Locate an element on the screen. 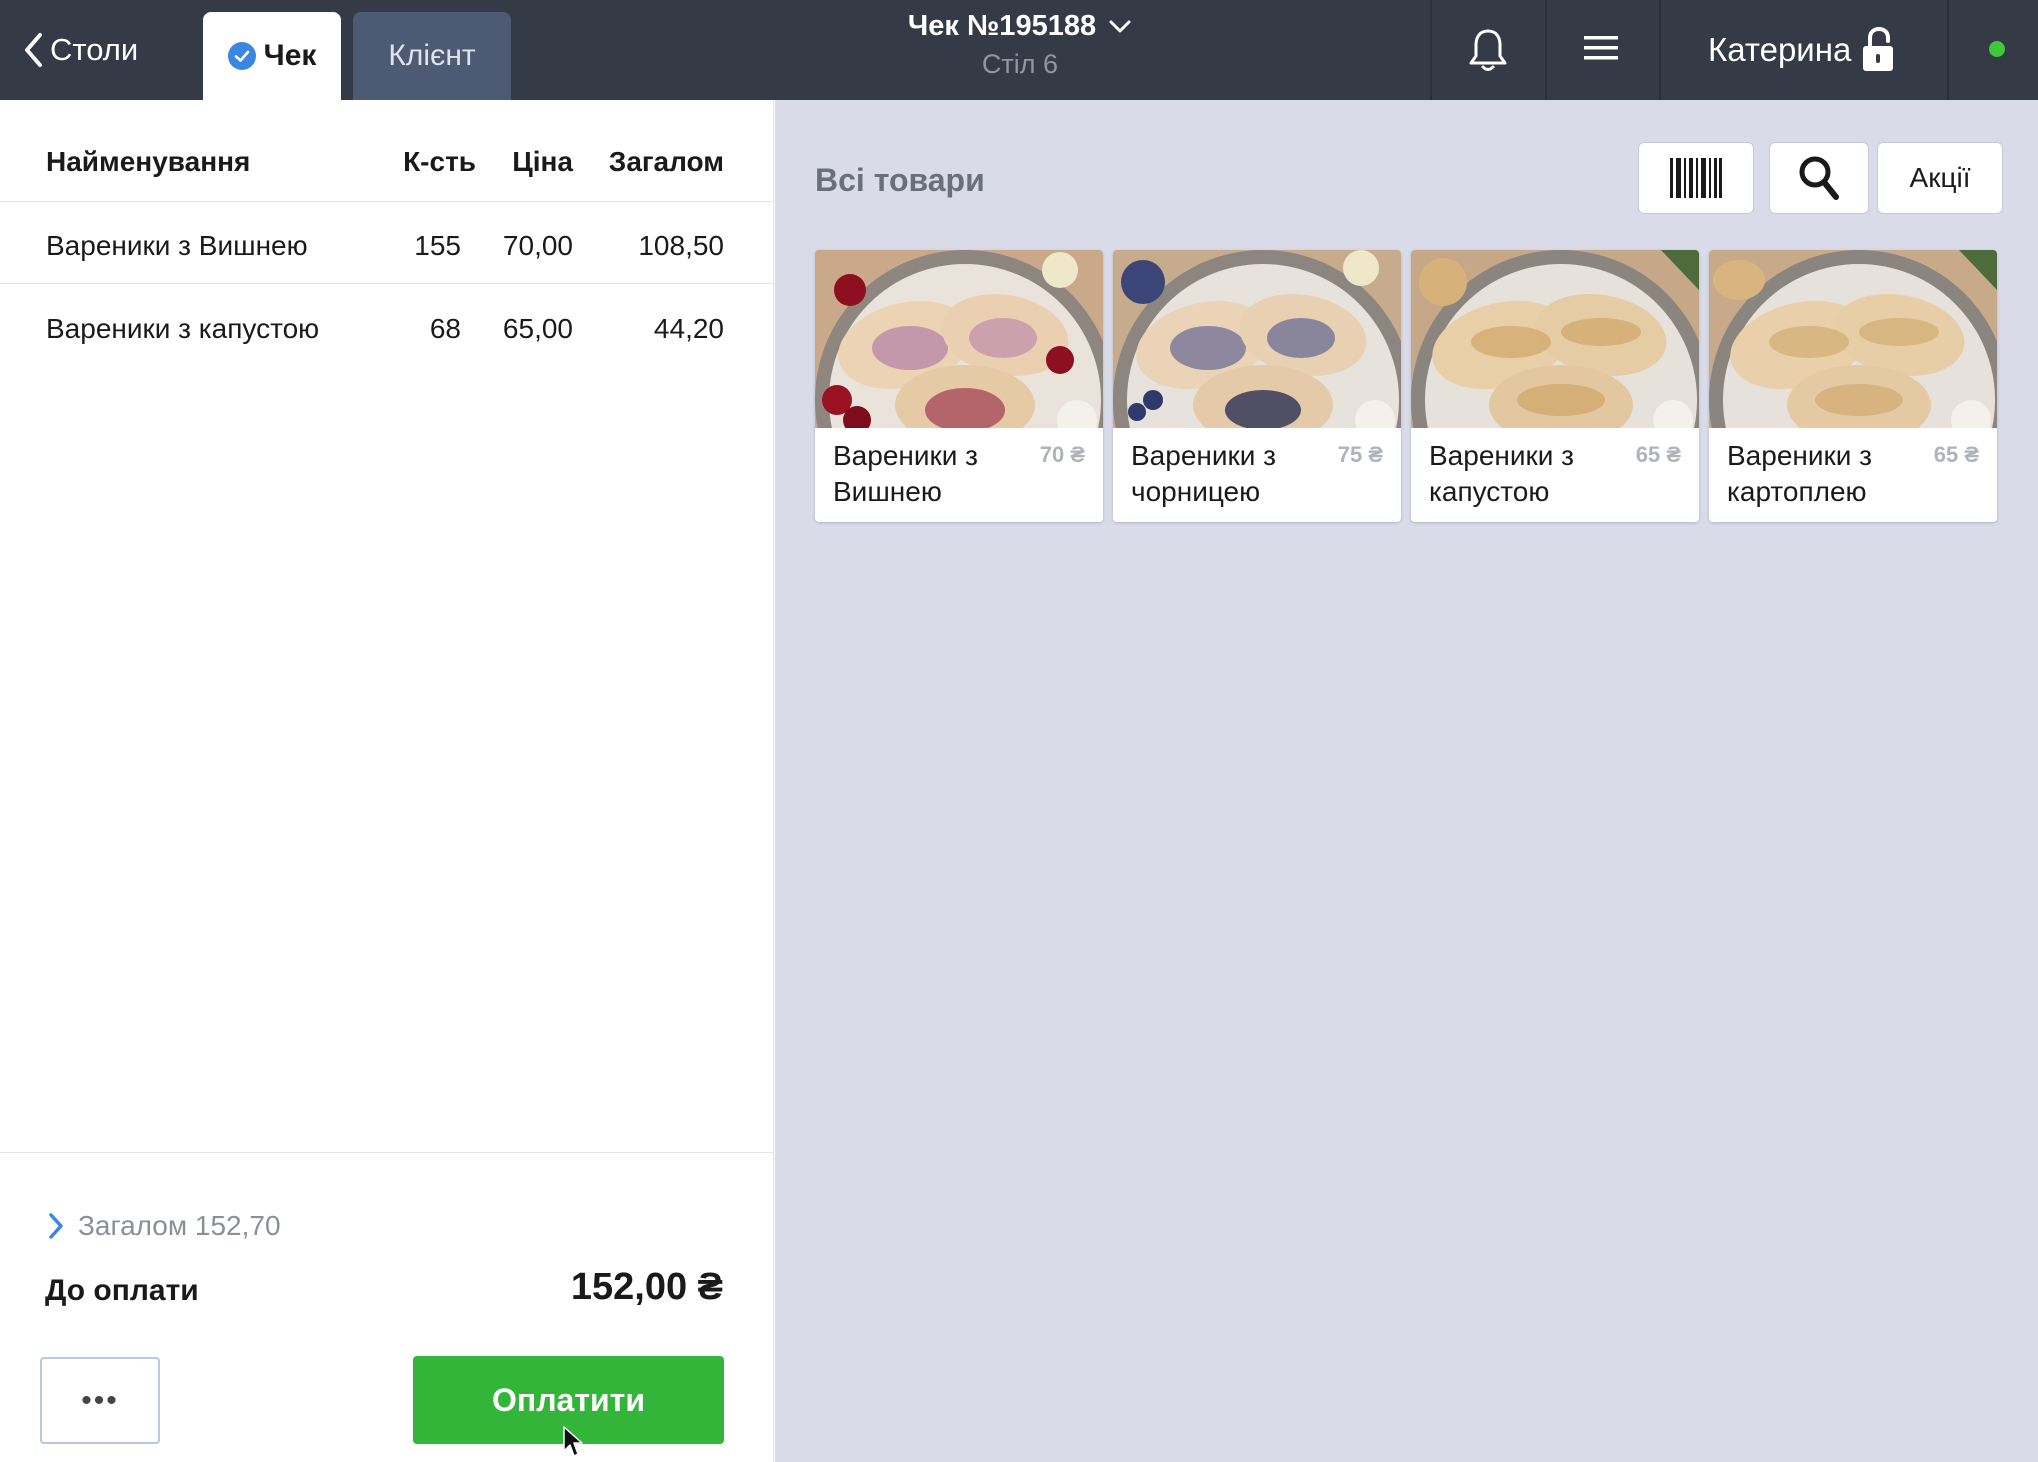 The height and width of the screenshot is (1462, 2038). product-price: 75 ₴ is located at coordinates (1360, 454).